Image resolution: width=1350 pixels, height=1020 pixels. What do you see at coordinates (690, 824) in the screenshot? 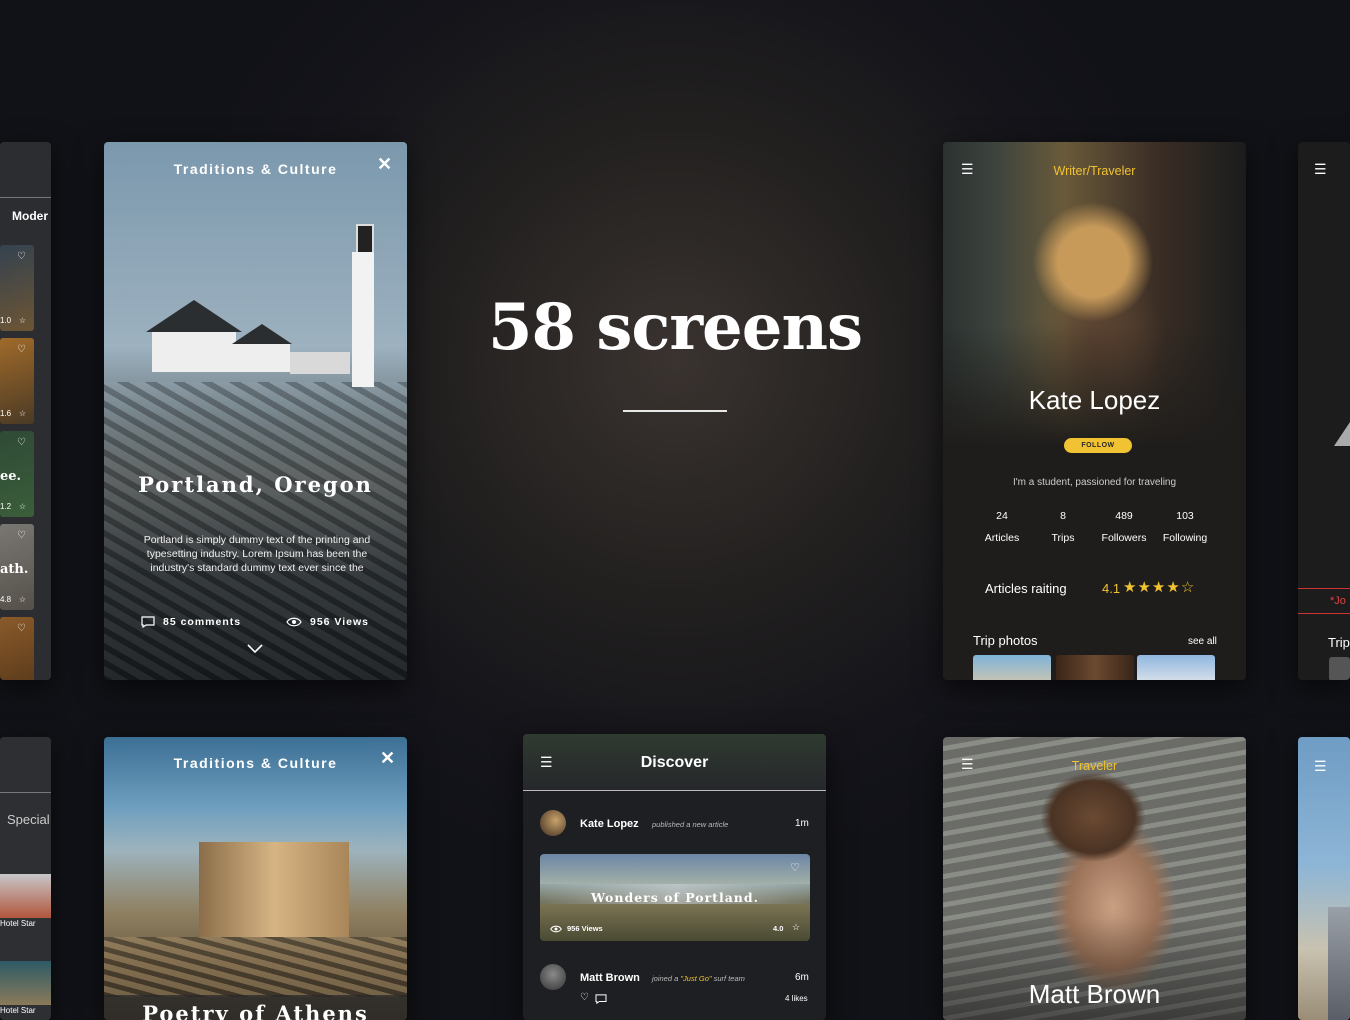
I see `feed-action: published a new article` at bounding box center [690, 824].